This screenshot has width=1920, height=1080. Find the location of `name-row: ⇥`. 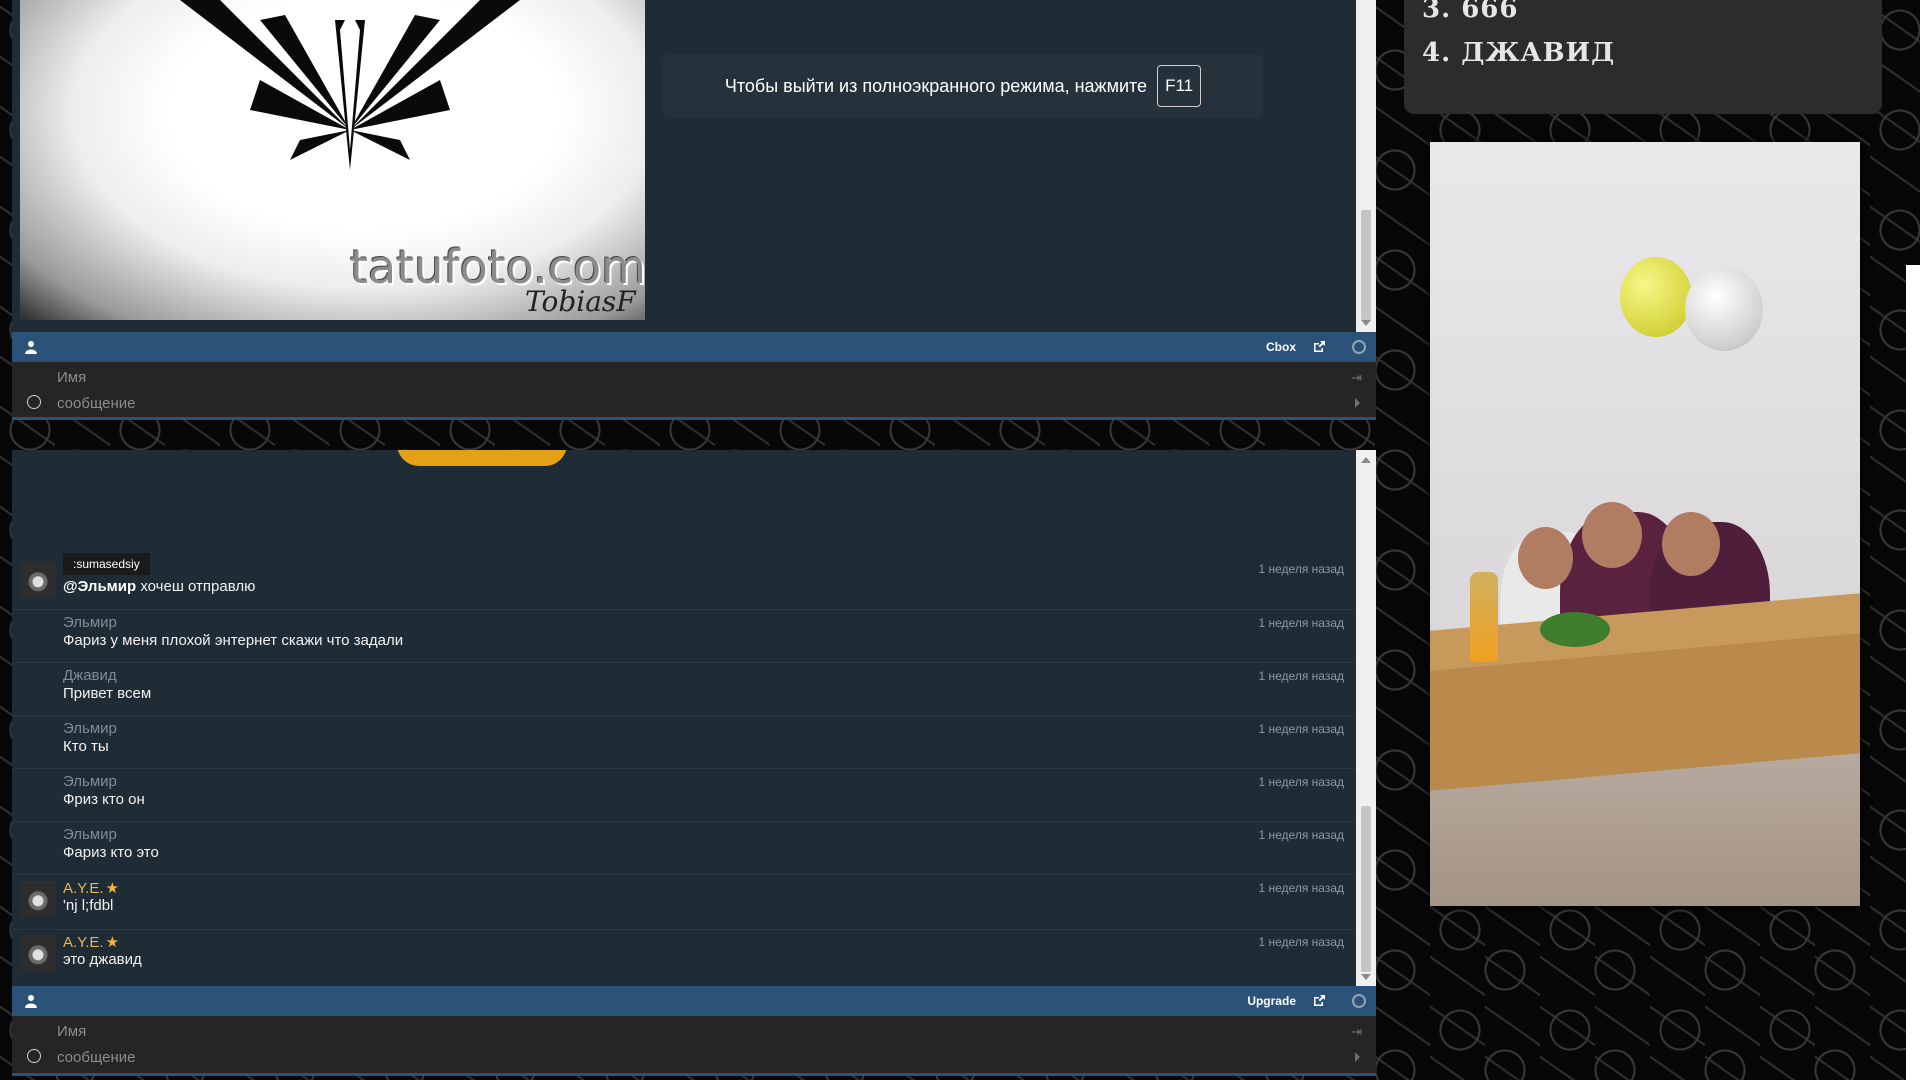

name-row: ⇥ is located at coordinates (694, 377).